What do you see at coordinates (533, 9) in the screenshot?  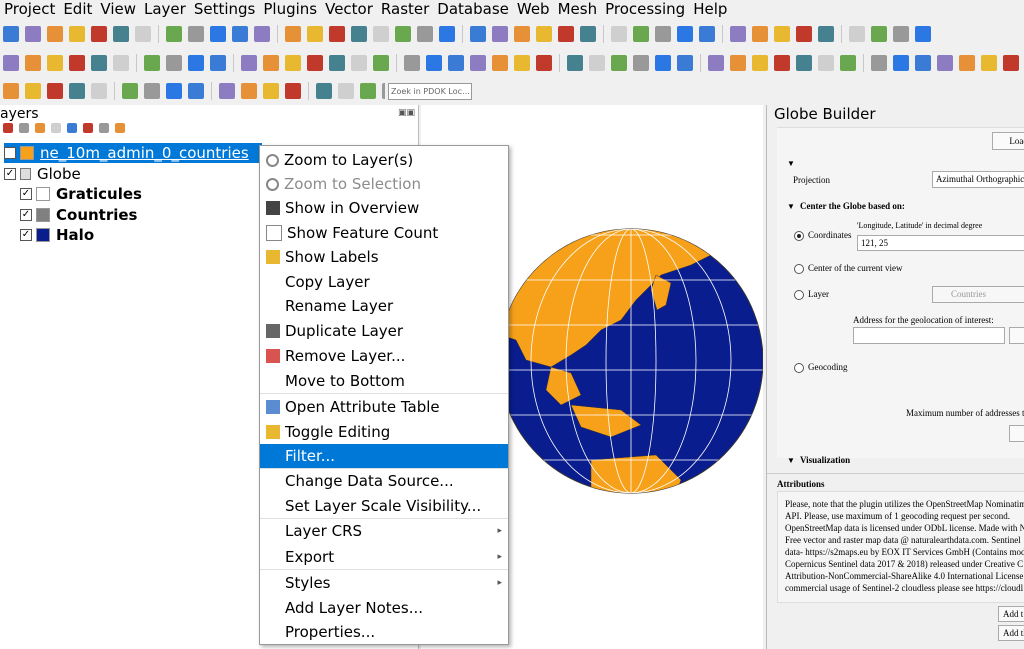 I see `menu-web: Web` at bounding box center [533, 9].